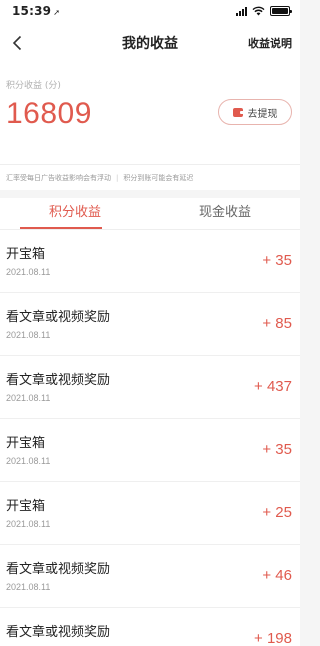 This screenshot has height=646, width=320. I want to click on withdraw-button: 去提现, so click(255, 112).